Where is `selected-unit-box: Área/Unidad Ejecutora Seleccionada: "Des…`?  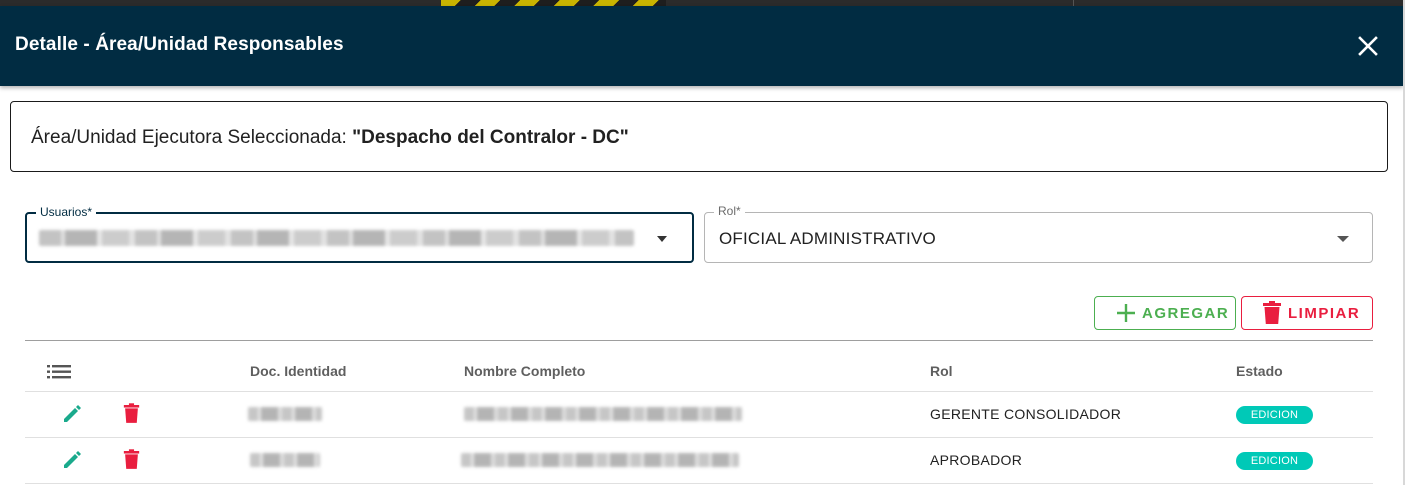 selected-unit-box: Área/Unidad Ejecutora Seleccionada: "Des… is located at coordinates (699, 136).